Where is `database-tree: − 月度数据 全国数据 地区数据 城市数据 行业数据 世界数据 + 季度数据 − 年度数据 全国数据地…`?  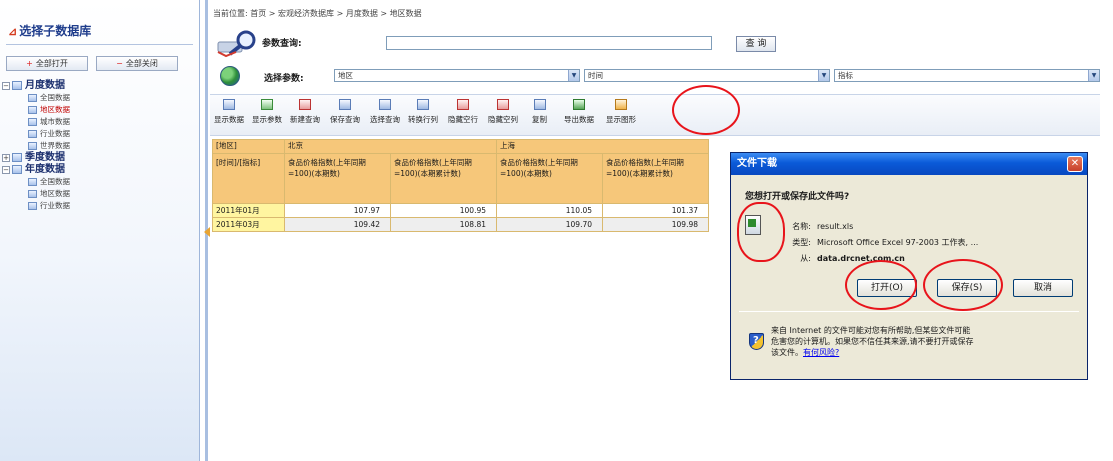 database-tree: − 月度数据 全国数据 地区数据 城市数据 行业数据 世界数据 + 季度数据 − 年度数据 全国数据地… is located at coordinates (36, 146).